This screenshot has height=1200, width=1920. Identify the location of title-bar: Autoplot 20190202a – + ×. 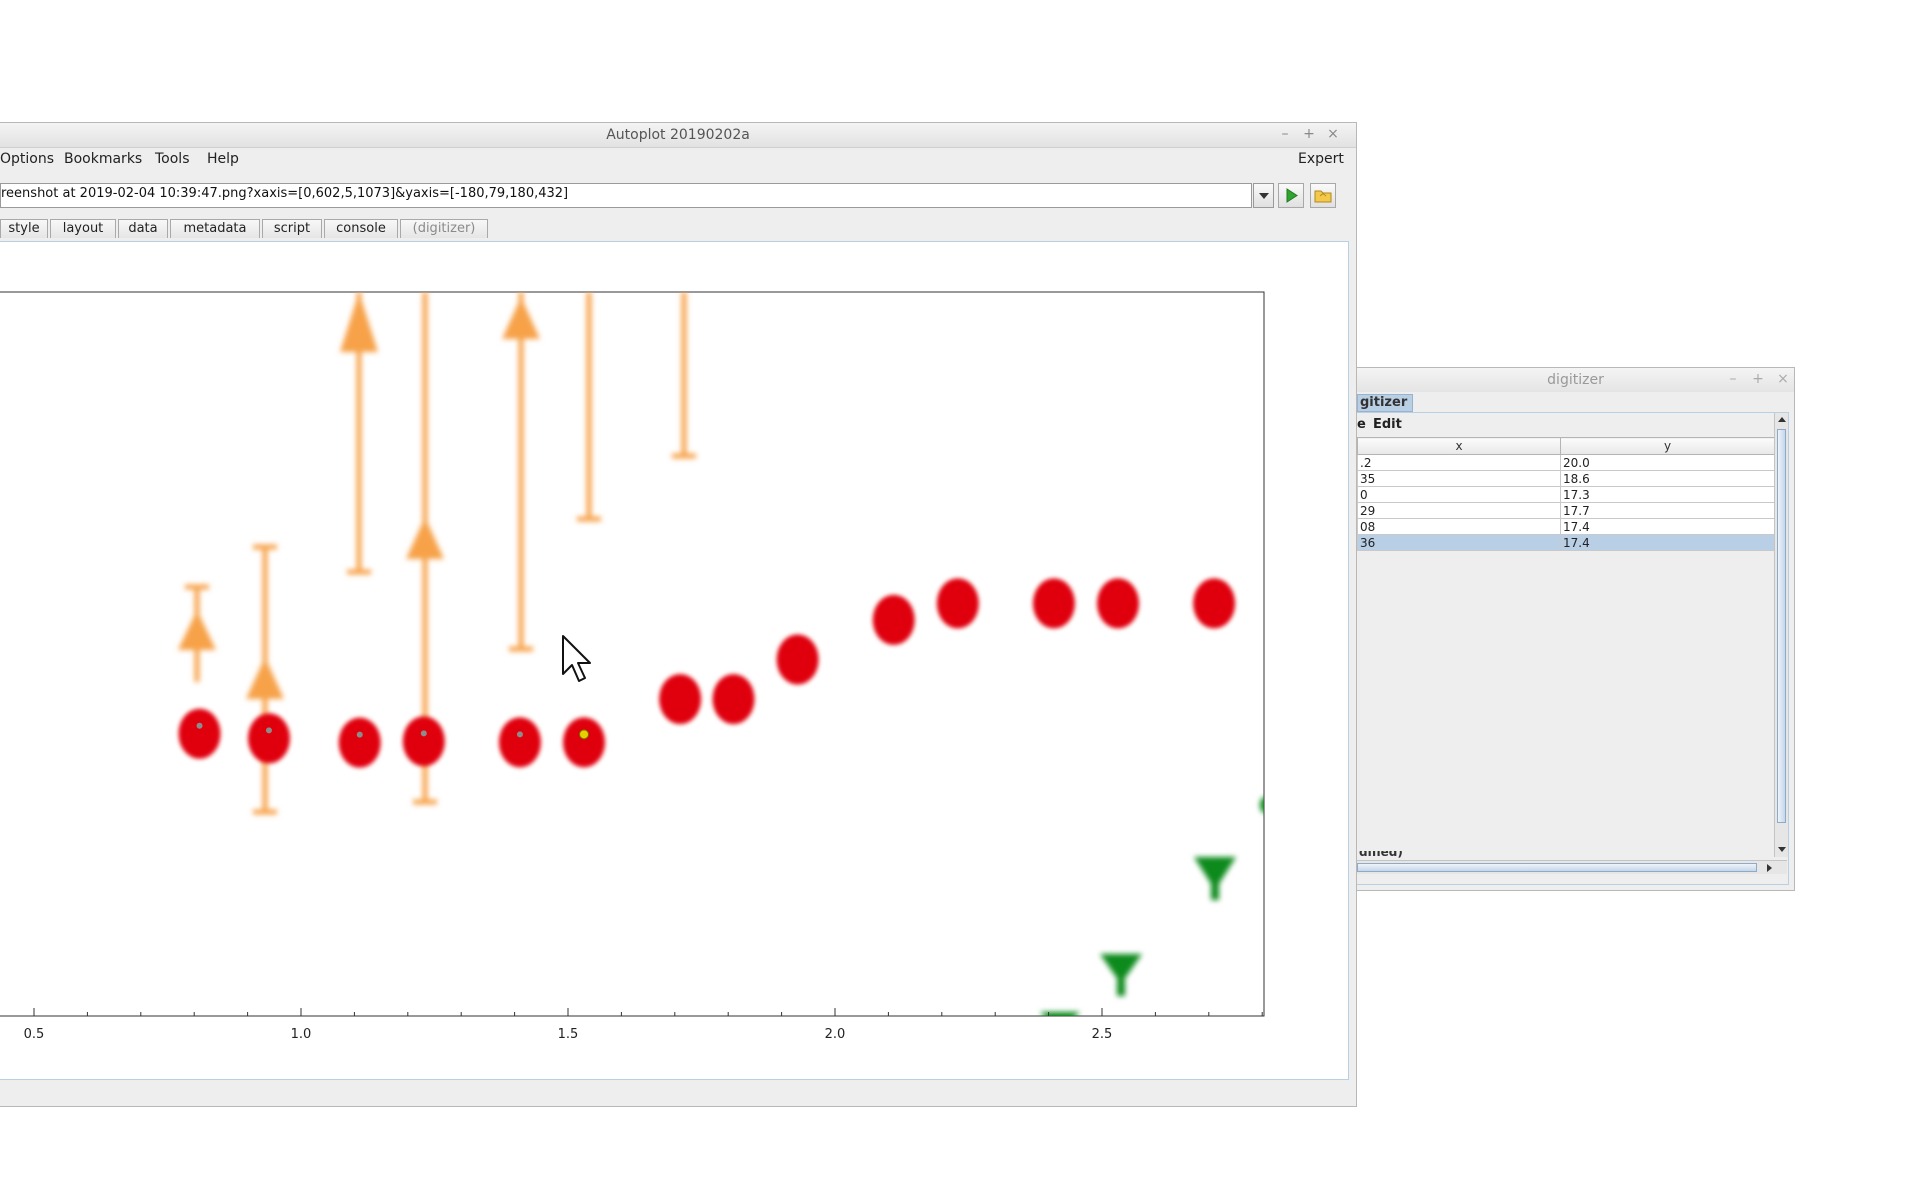
(678, 135).